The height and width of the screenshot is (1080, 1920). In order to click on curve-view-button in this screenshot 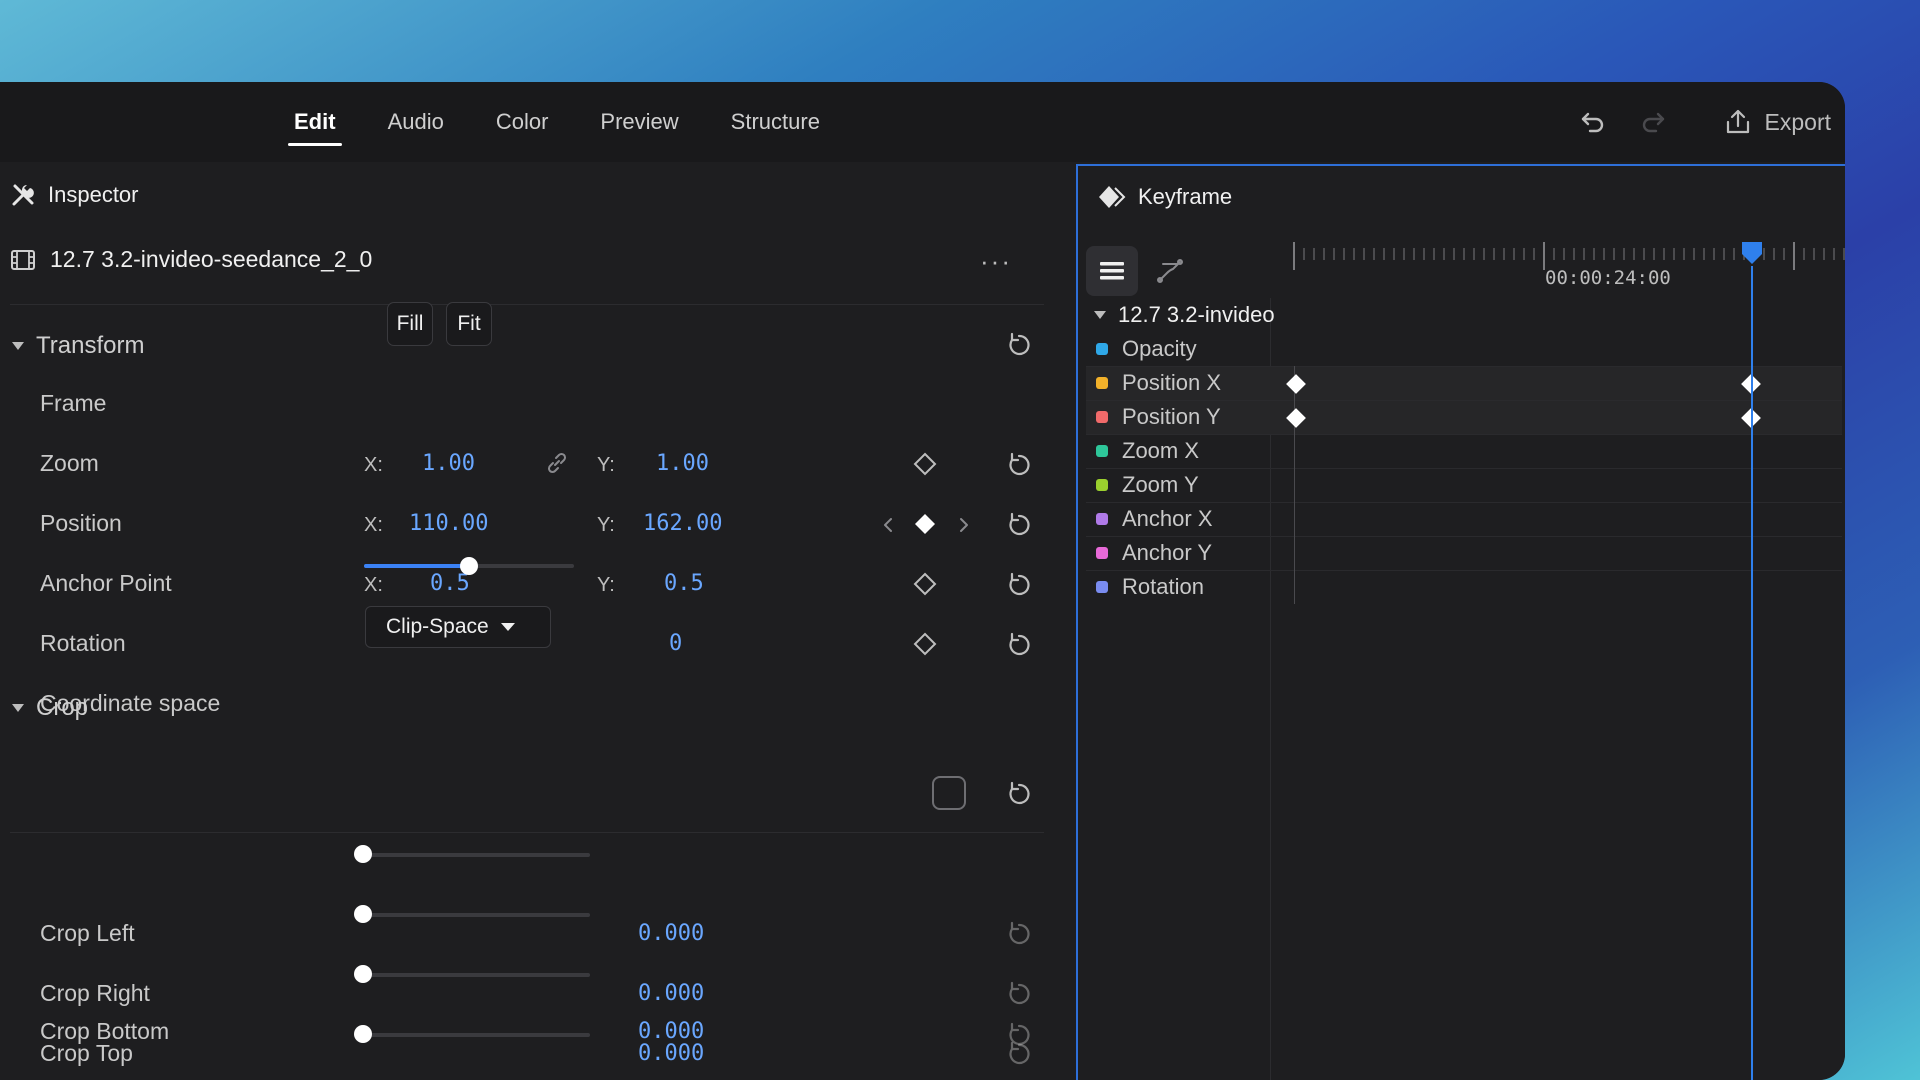, I will do `click(1170, 271)`.